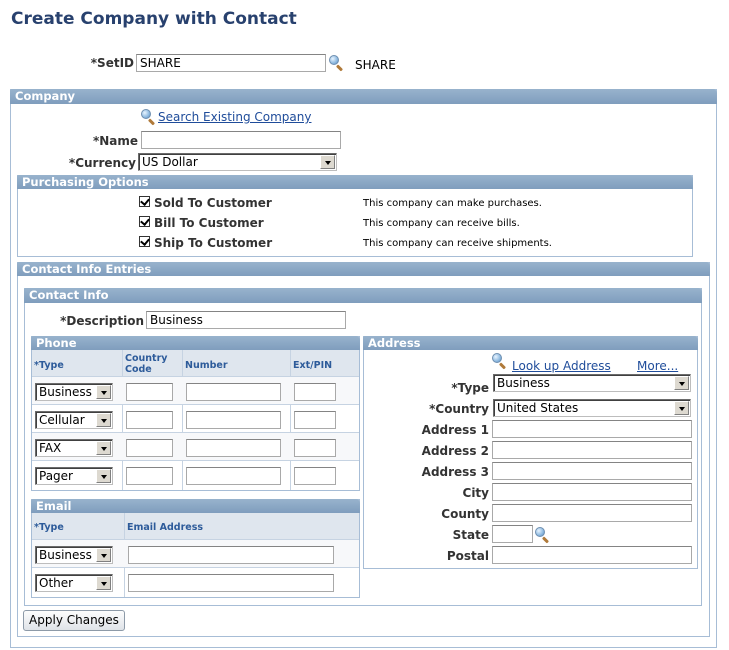  What do you see at coordinates (455, 430) in the screenshot?
I see `address-1-label: Address 1` at bounding box center [455, 430].